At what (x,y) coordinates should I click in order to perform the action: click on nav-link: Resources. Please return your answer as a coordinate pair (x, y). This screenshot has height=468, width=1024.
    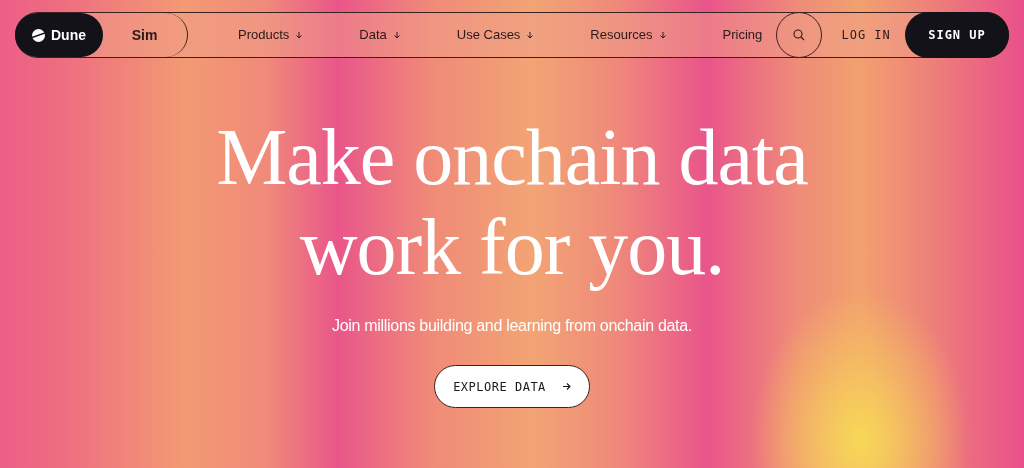
    Looking at the image, I should click on (628, 35).